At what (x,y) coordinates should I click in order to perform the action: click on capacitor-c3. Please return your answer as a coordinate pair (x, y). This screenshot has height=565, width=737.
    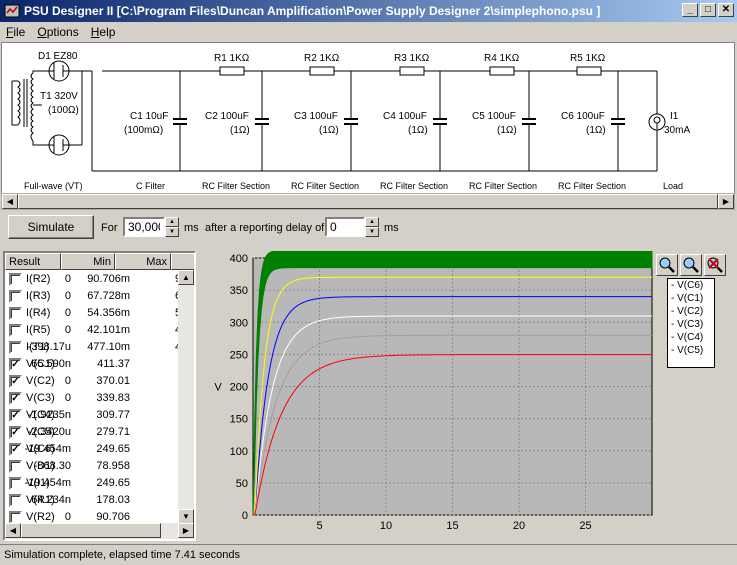
    Looking at the image, I should click on (351, 121).